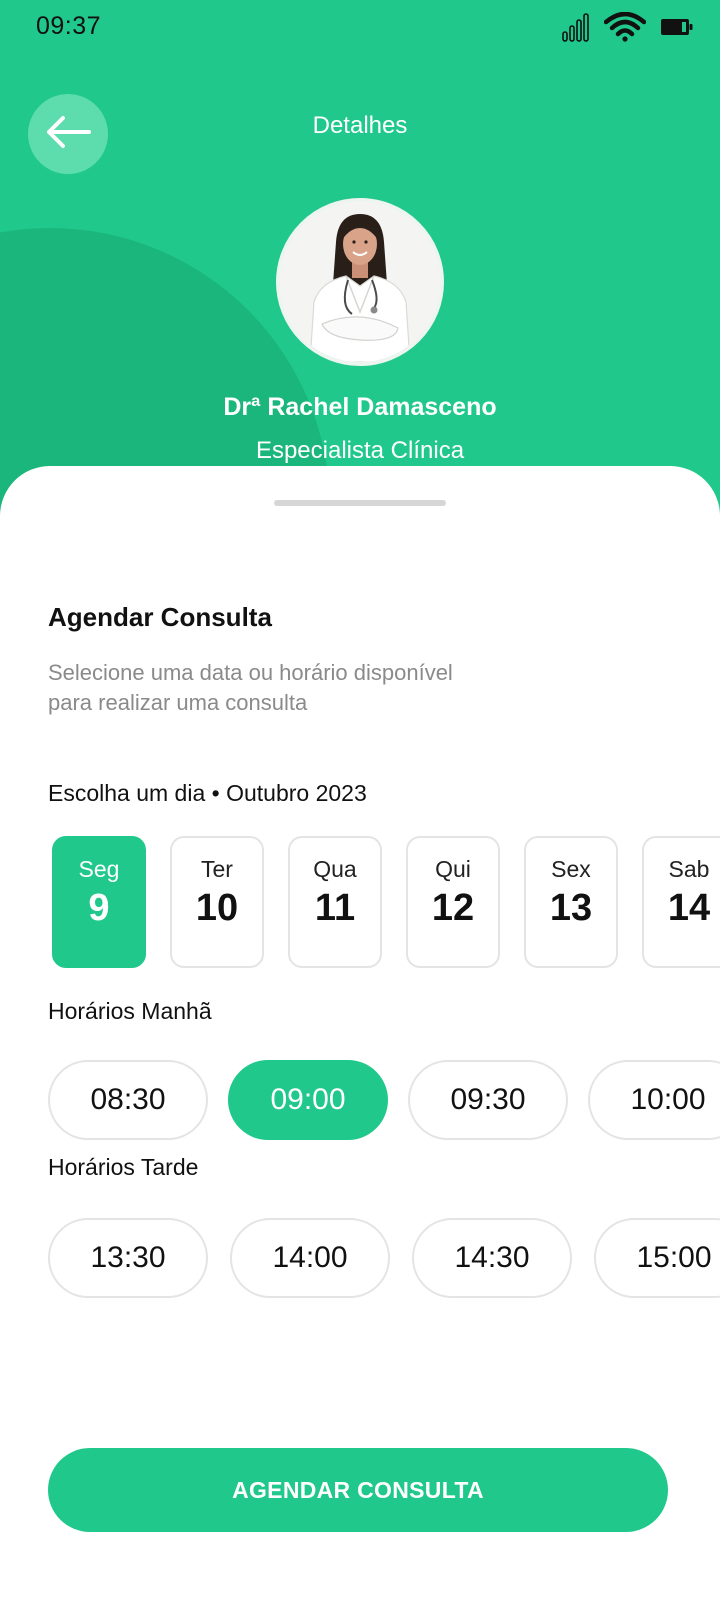 The width and height of the screenshot is (720, 1600). What do you see at coordinates (99, 908) in the screenshot?
I see `day-number: 9` at bounding box center [99, 908].